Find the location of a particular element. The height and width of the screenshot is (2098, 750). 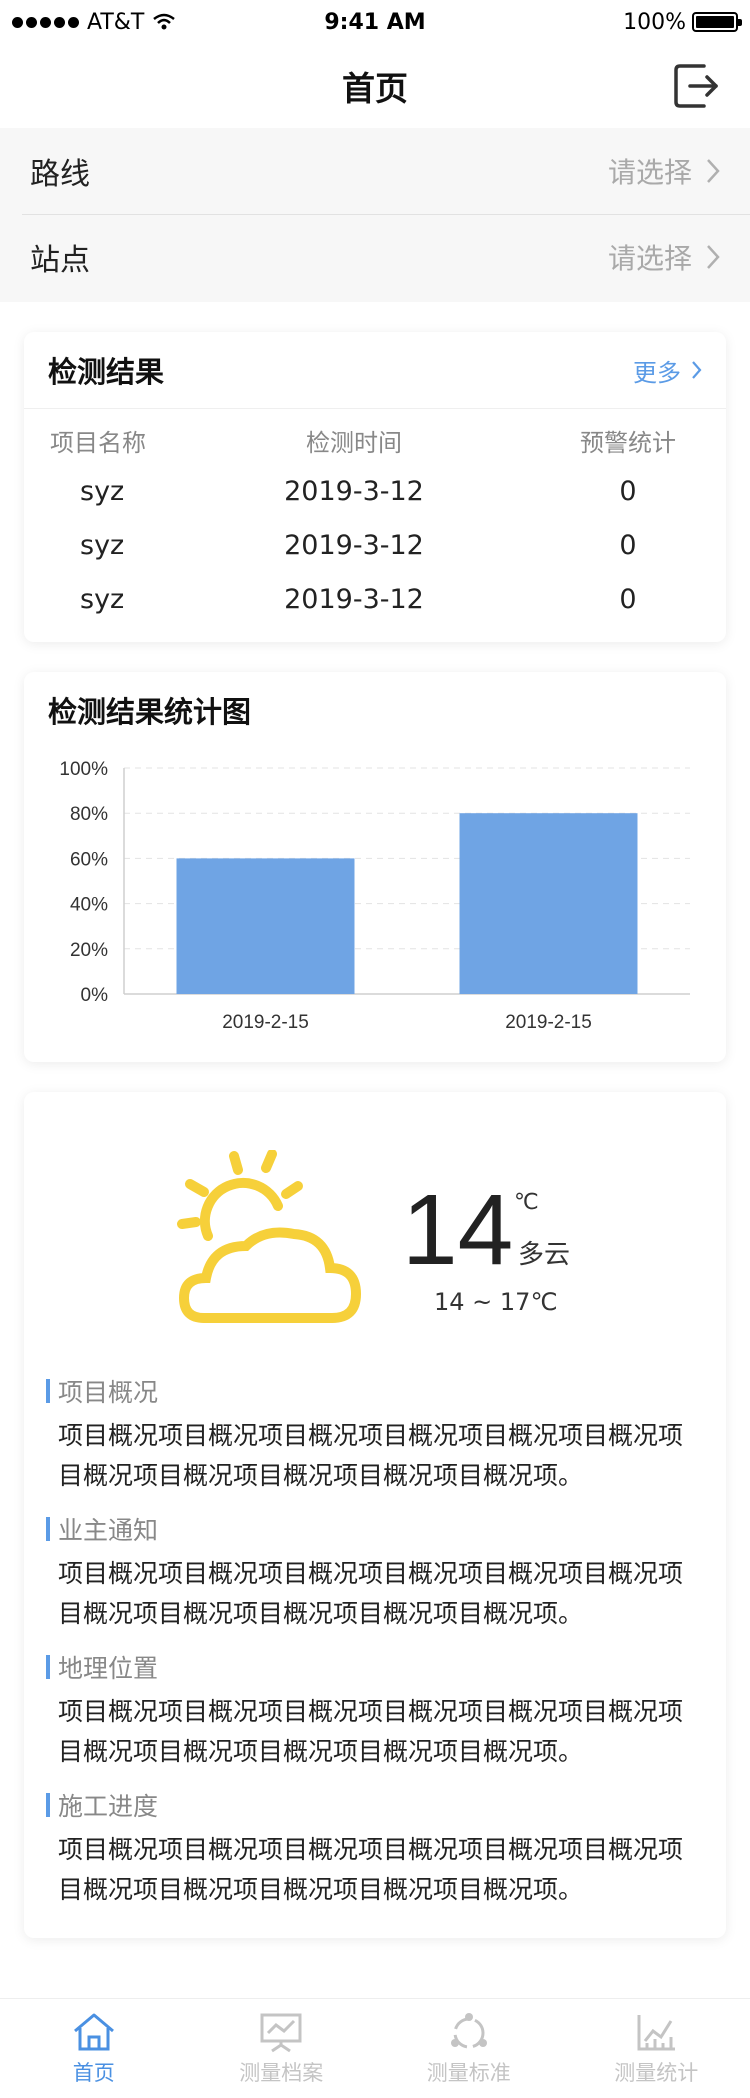

route-selector: 路线 请选择 is located at coordinates (375, 171).